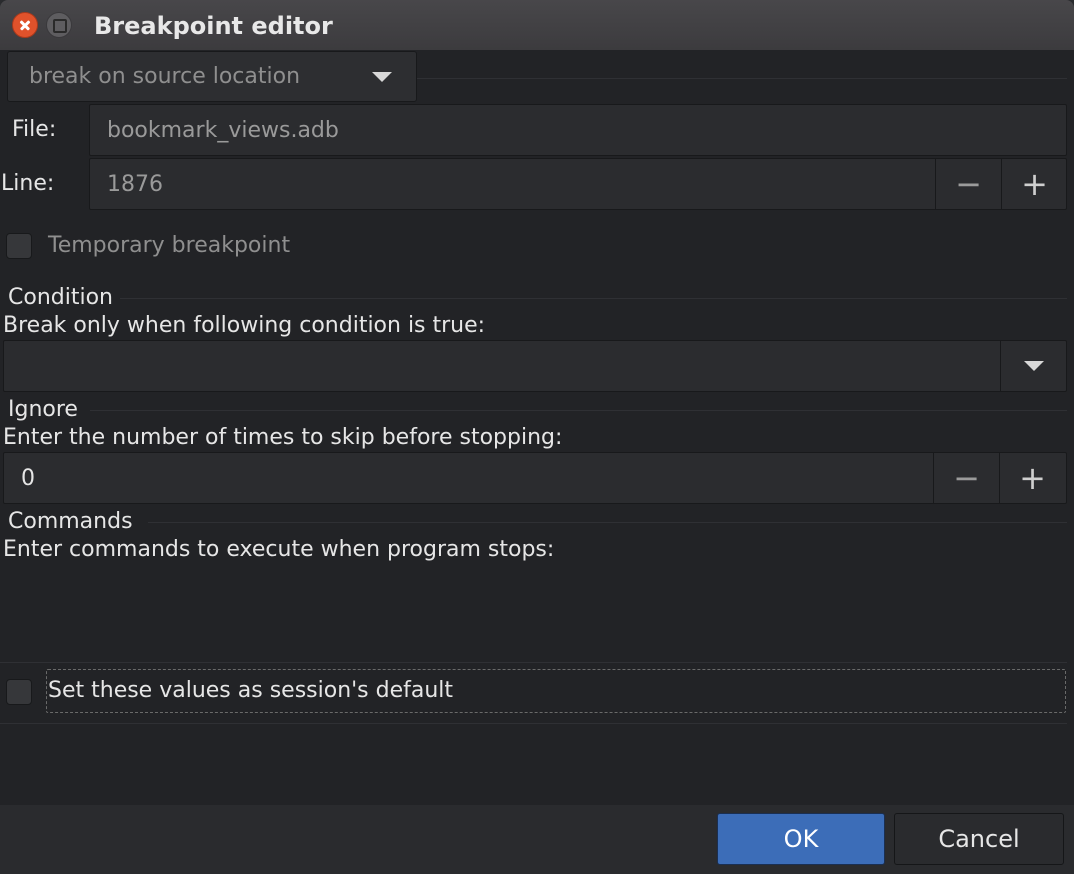 This screenshot has height=874, width=1074. What do you see at coordinates (25, 25) in the screenshot?
I see `close-icon` at bounding box center [25, 25].